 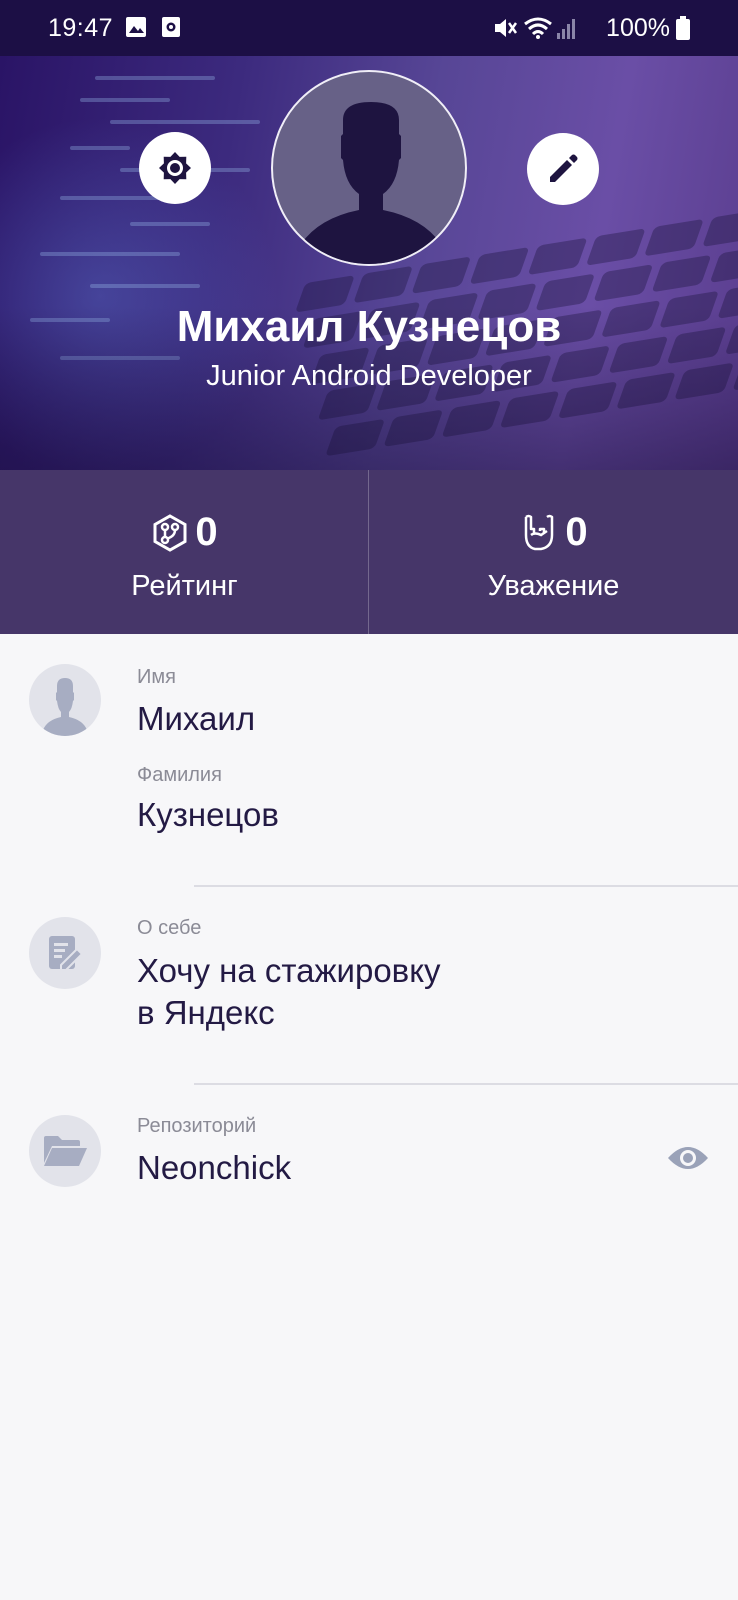 What do you see at coordinates (214, 1168) in the screenshot?
I see `repository-value: Neonchick` at bounding box center [214, 1168].